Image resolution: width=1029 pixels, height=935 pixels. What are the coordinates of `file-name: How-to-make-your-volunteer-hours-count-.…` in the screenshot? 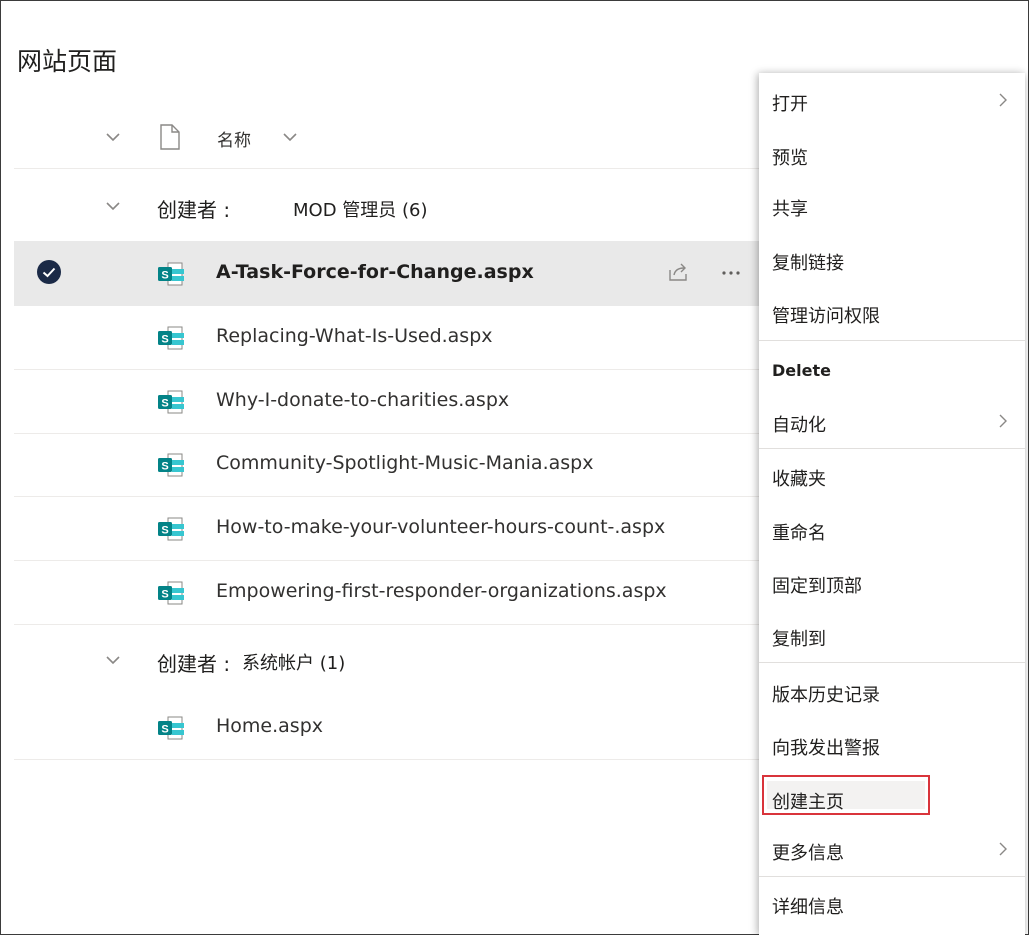 It's located at (440, 527).